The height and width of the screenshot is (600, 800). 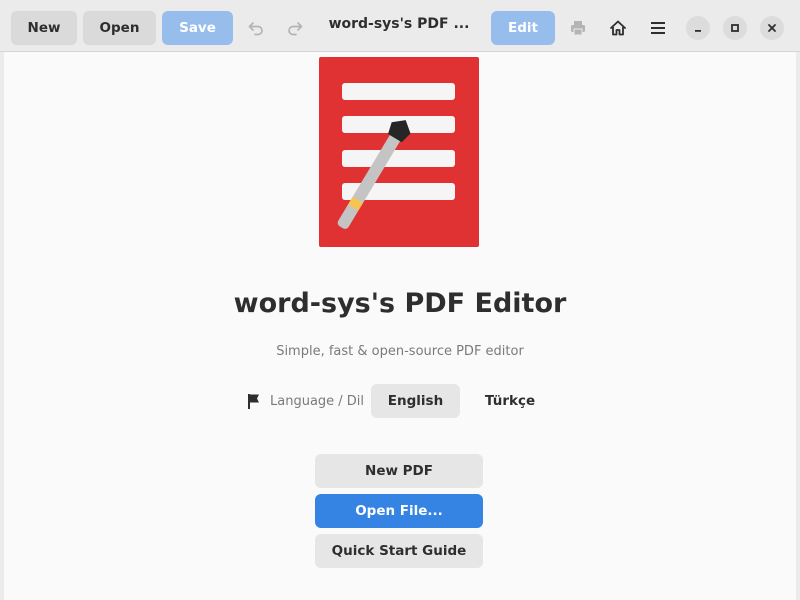 I want to click on language-turkish-button: Türkçe, so click(x=510, y=401).